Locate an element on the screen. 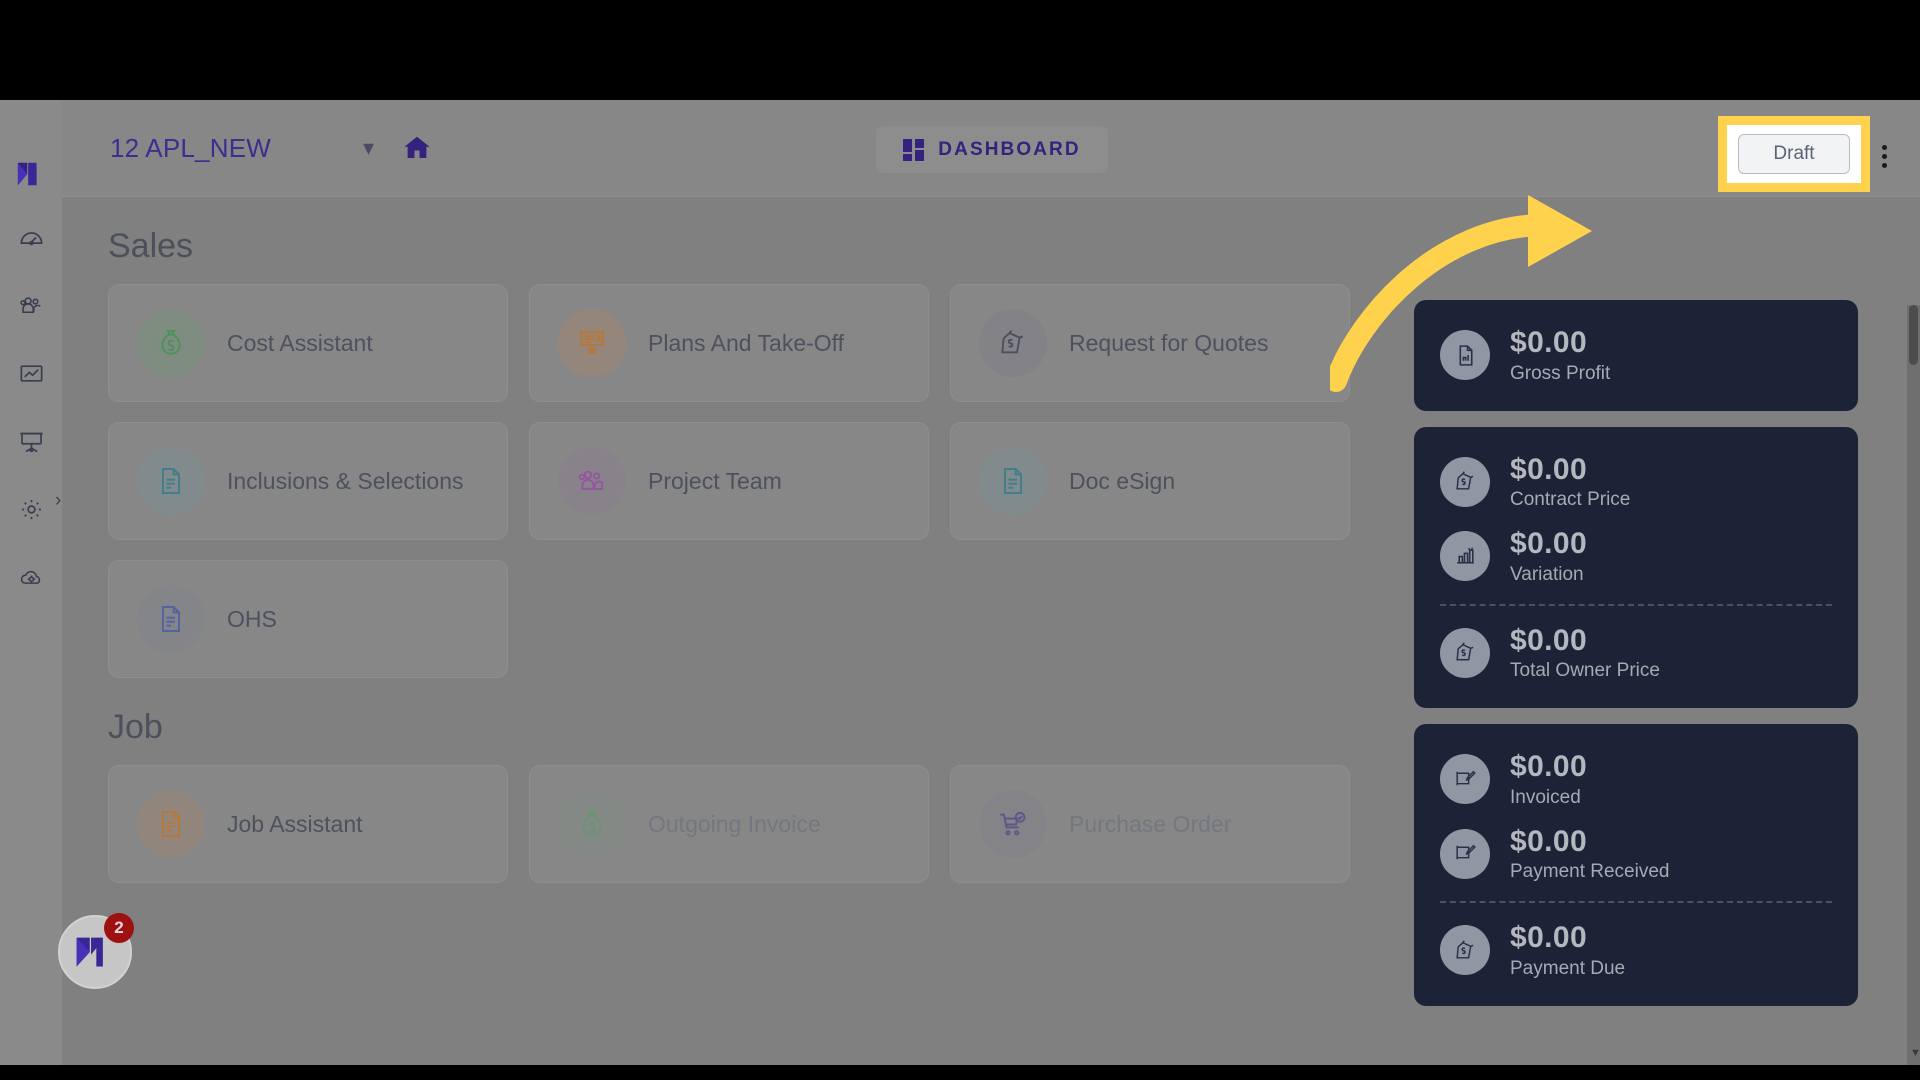 This screenshot has height=1080, width=1920. card-label: Request for Quotes is located at coordinates (1169, 342).